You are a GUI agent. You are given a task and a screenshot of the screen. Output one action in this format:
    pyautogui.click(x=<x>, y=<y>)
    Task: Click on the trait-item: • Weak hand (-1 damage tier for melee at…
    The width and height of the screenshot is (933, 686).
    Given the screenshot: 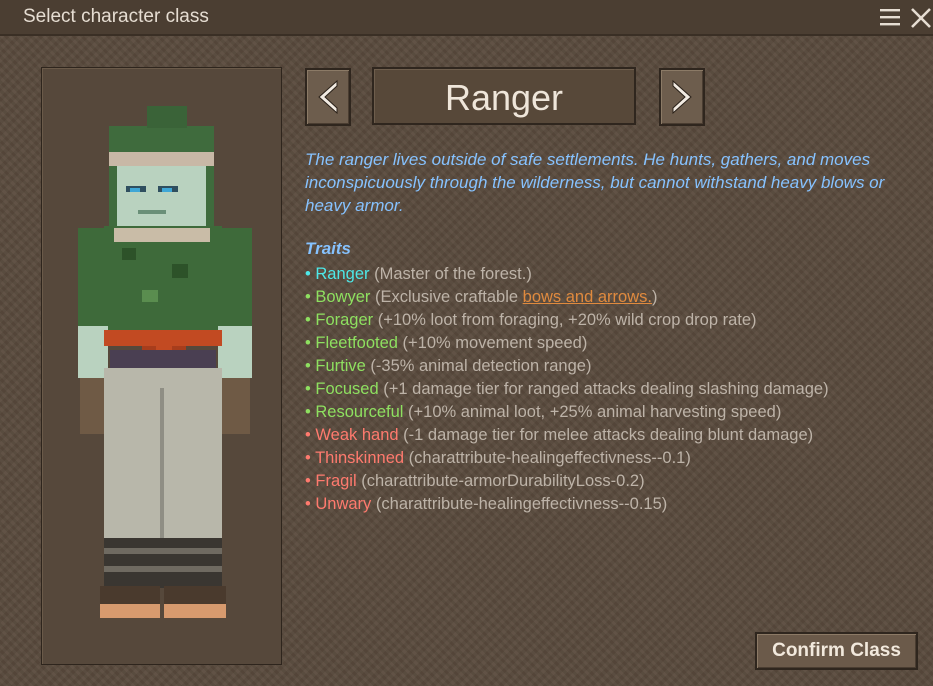 What is the action you would take?
    pyautogui.click(x=615, y=435)
    